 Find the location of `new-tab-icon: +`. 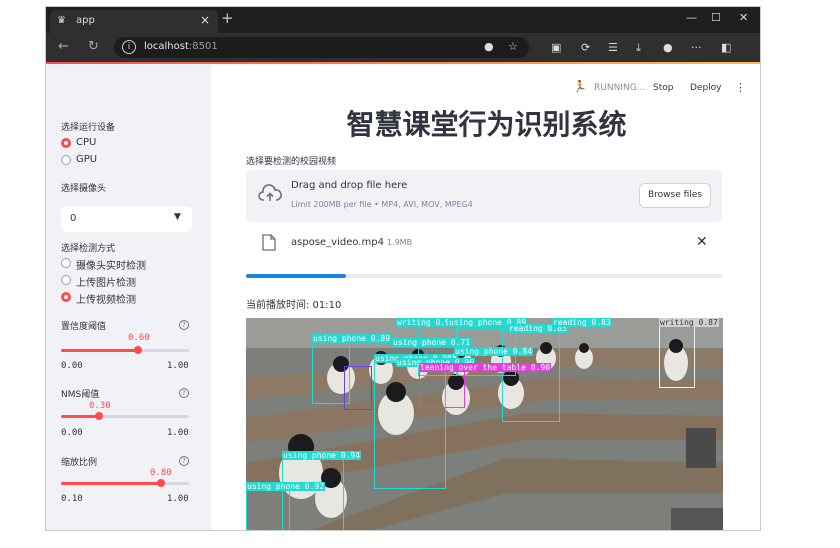

new-tab-icon: + is located at coordinates (227, 18).